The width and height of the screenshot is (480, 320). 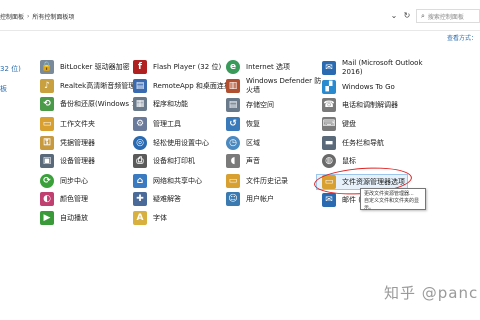 I want to click on item-taskbar-navigation: ▬ 任务栏和导航, so click(x=353, y=143).